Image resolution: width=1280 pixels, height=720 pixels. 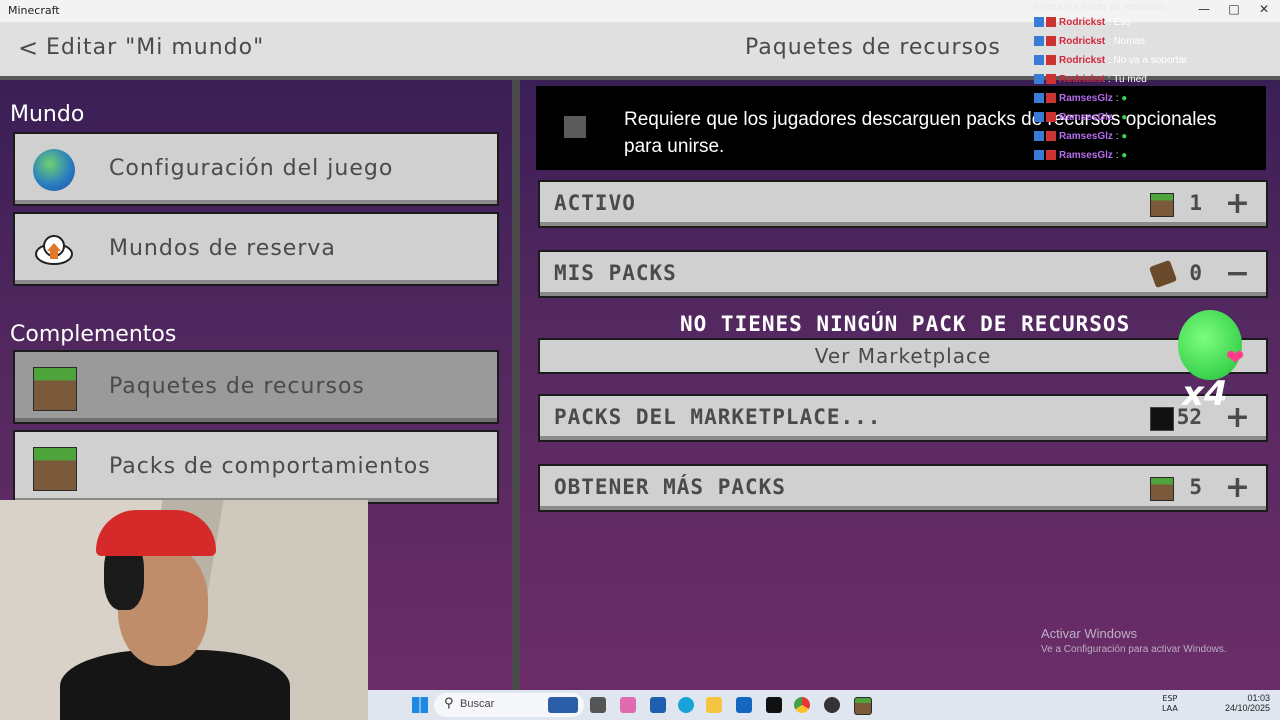 I want to click on row-label: ACTIVO, so click(x=595, y=203).